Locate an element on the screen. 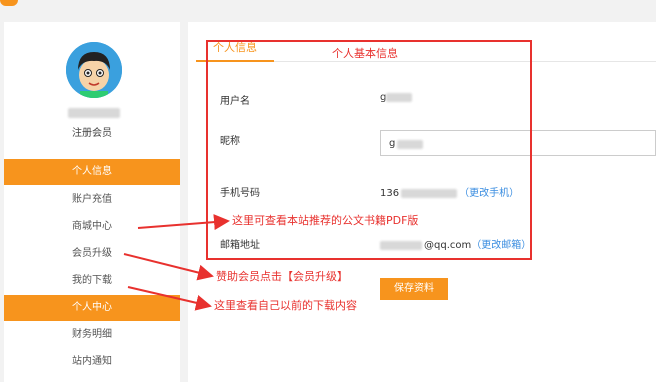 The width and height of the screenshot is (656, 382). annotation-box-title: 个人基本信息 is located at coordinates (365, 53).